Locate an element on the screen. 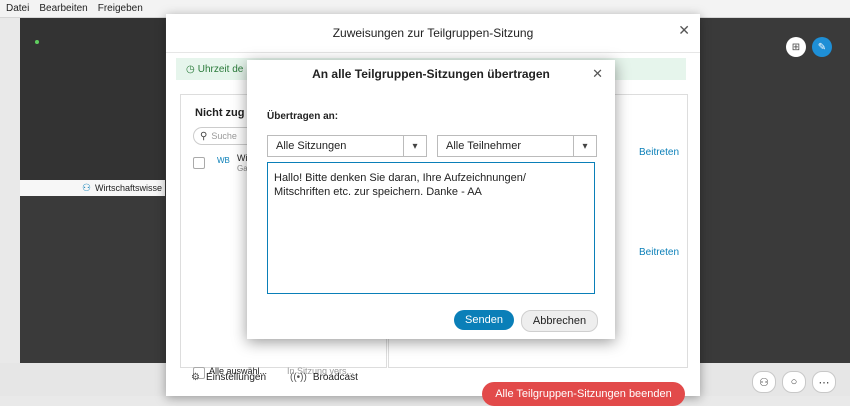 This screenshot has height=406, width=850. join-button-2: Beitreten is located at coordinates (659, 252).